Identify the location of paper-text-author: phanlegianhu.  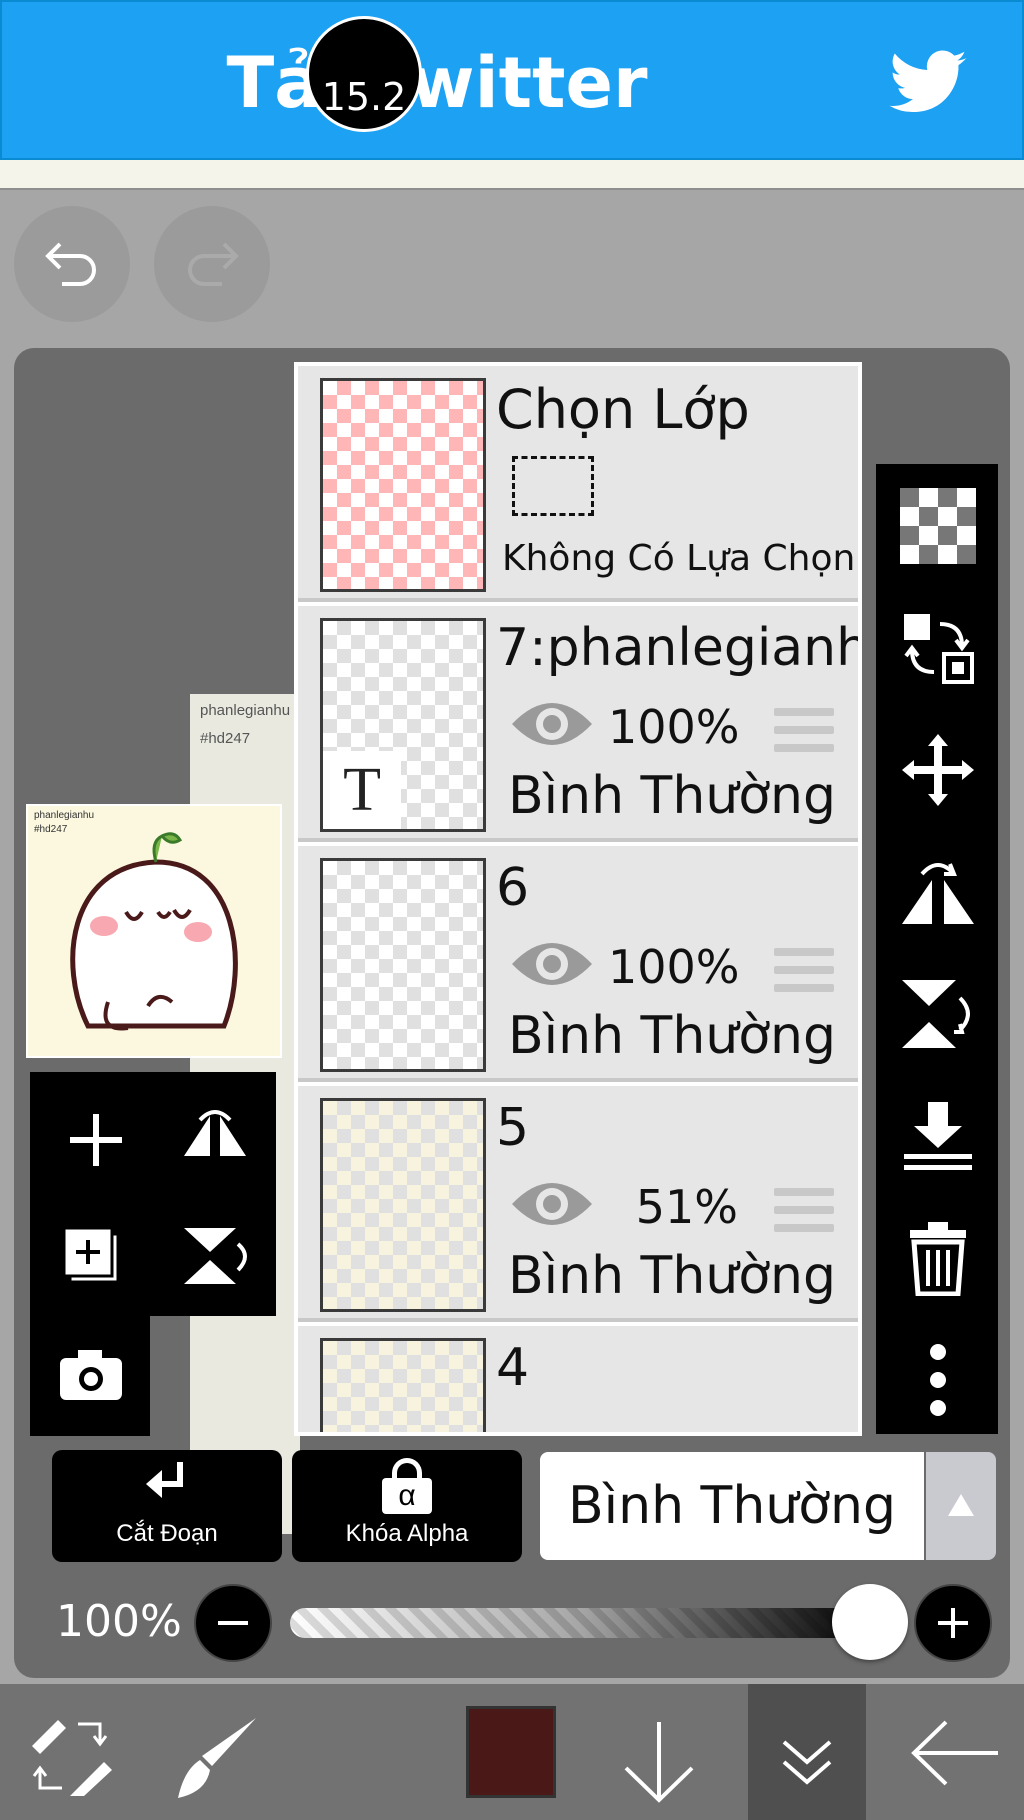
(245, 710).